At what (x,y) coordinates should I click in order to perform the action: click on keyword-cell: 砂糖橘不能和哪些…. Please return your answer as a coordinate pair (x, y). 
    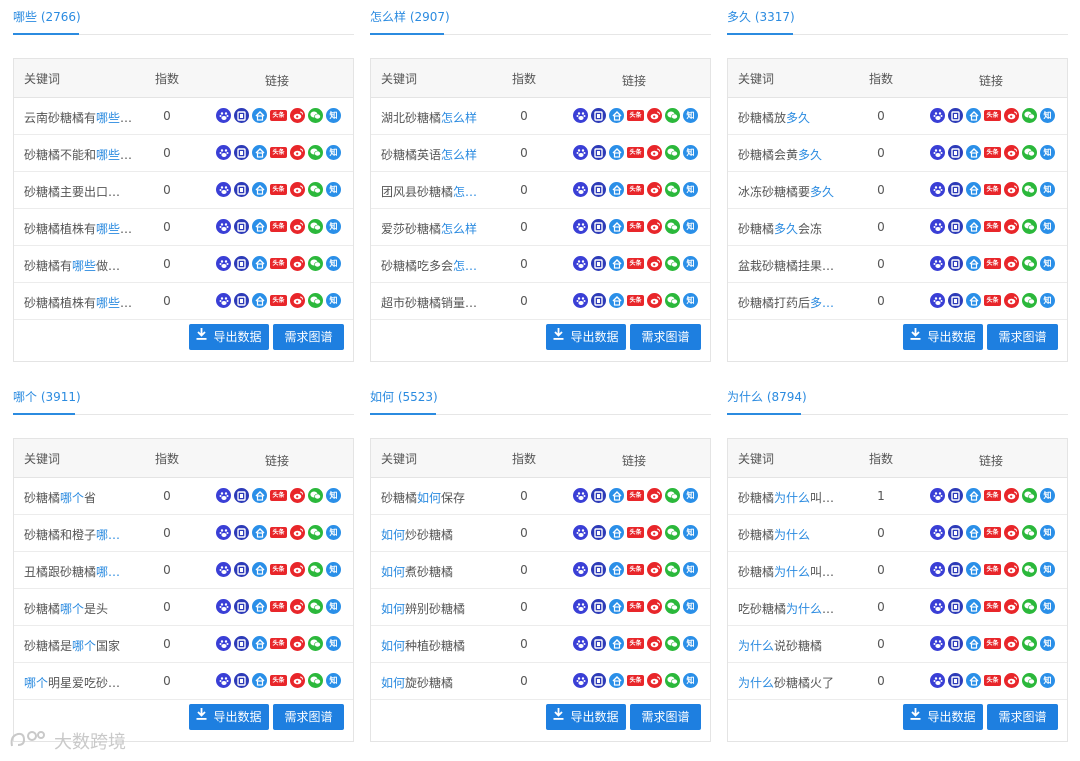
    Looking at the image, I should click on (79, 154).